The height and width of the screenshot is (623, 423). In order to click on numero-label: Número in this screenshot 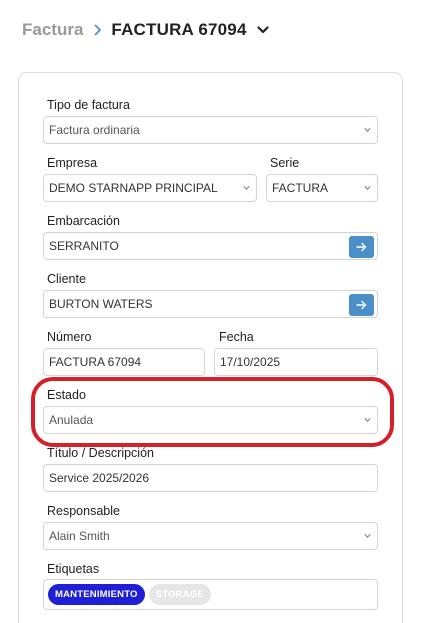, I will do `click(69, 337)`.